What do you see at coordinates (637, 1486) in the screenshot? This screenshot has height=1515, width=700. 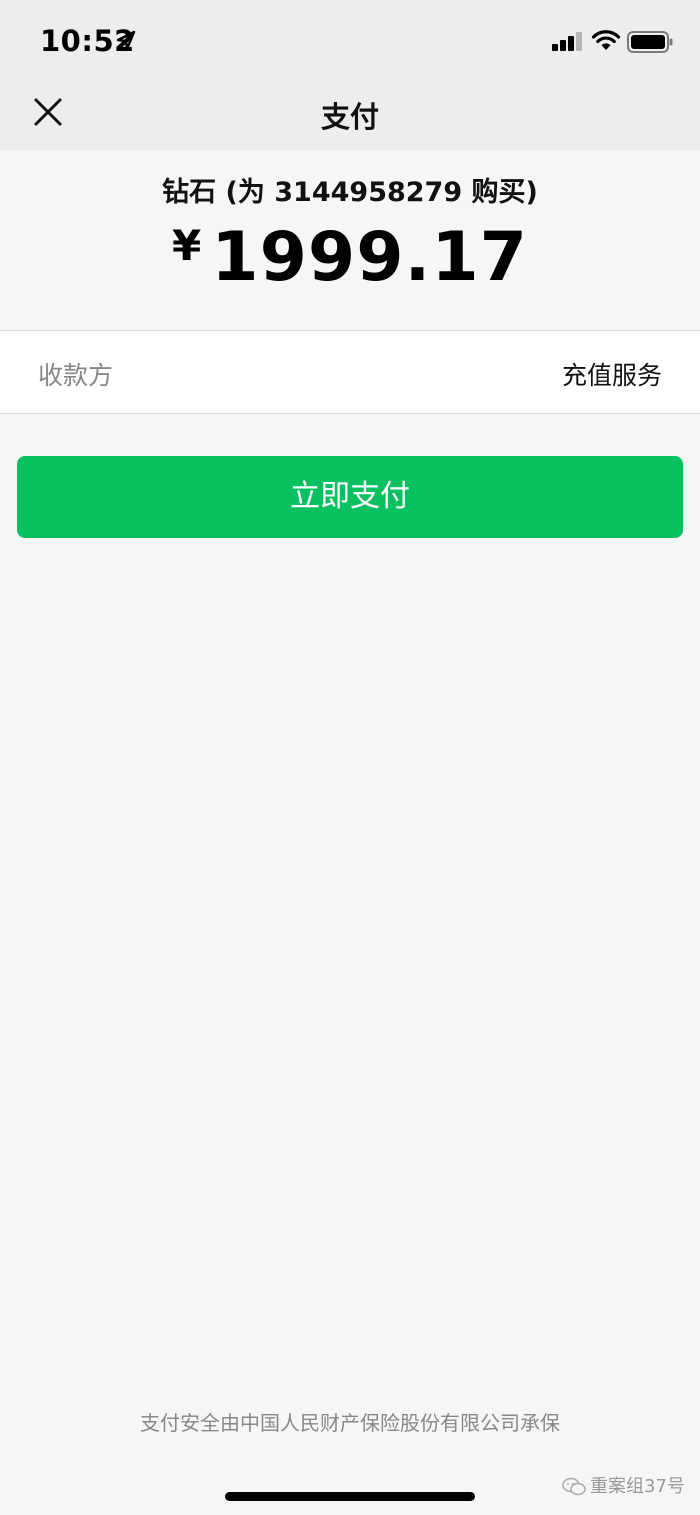 I see `watermark-text: 重案组37号` at bounding box center [637, 1486].